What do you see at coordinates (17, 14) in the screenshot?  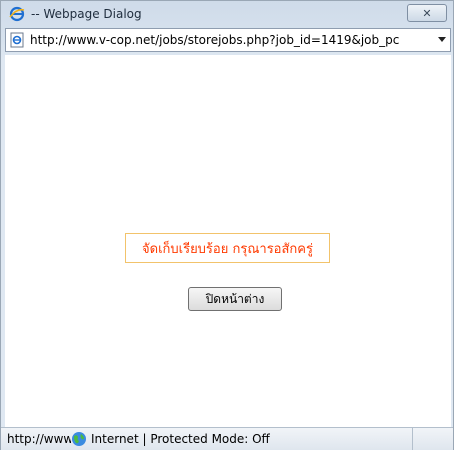 I see `ie-icon` at bounding box center [17, 14].